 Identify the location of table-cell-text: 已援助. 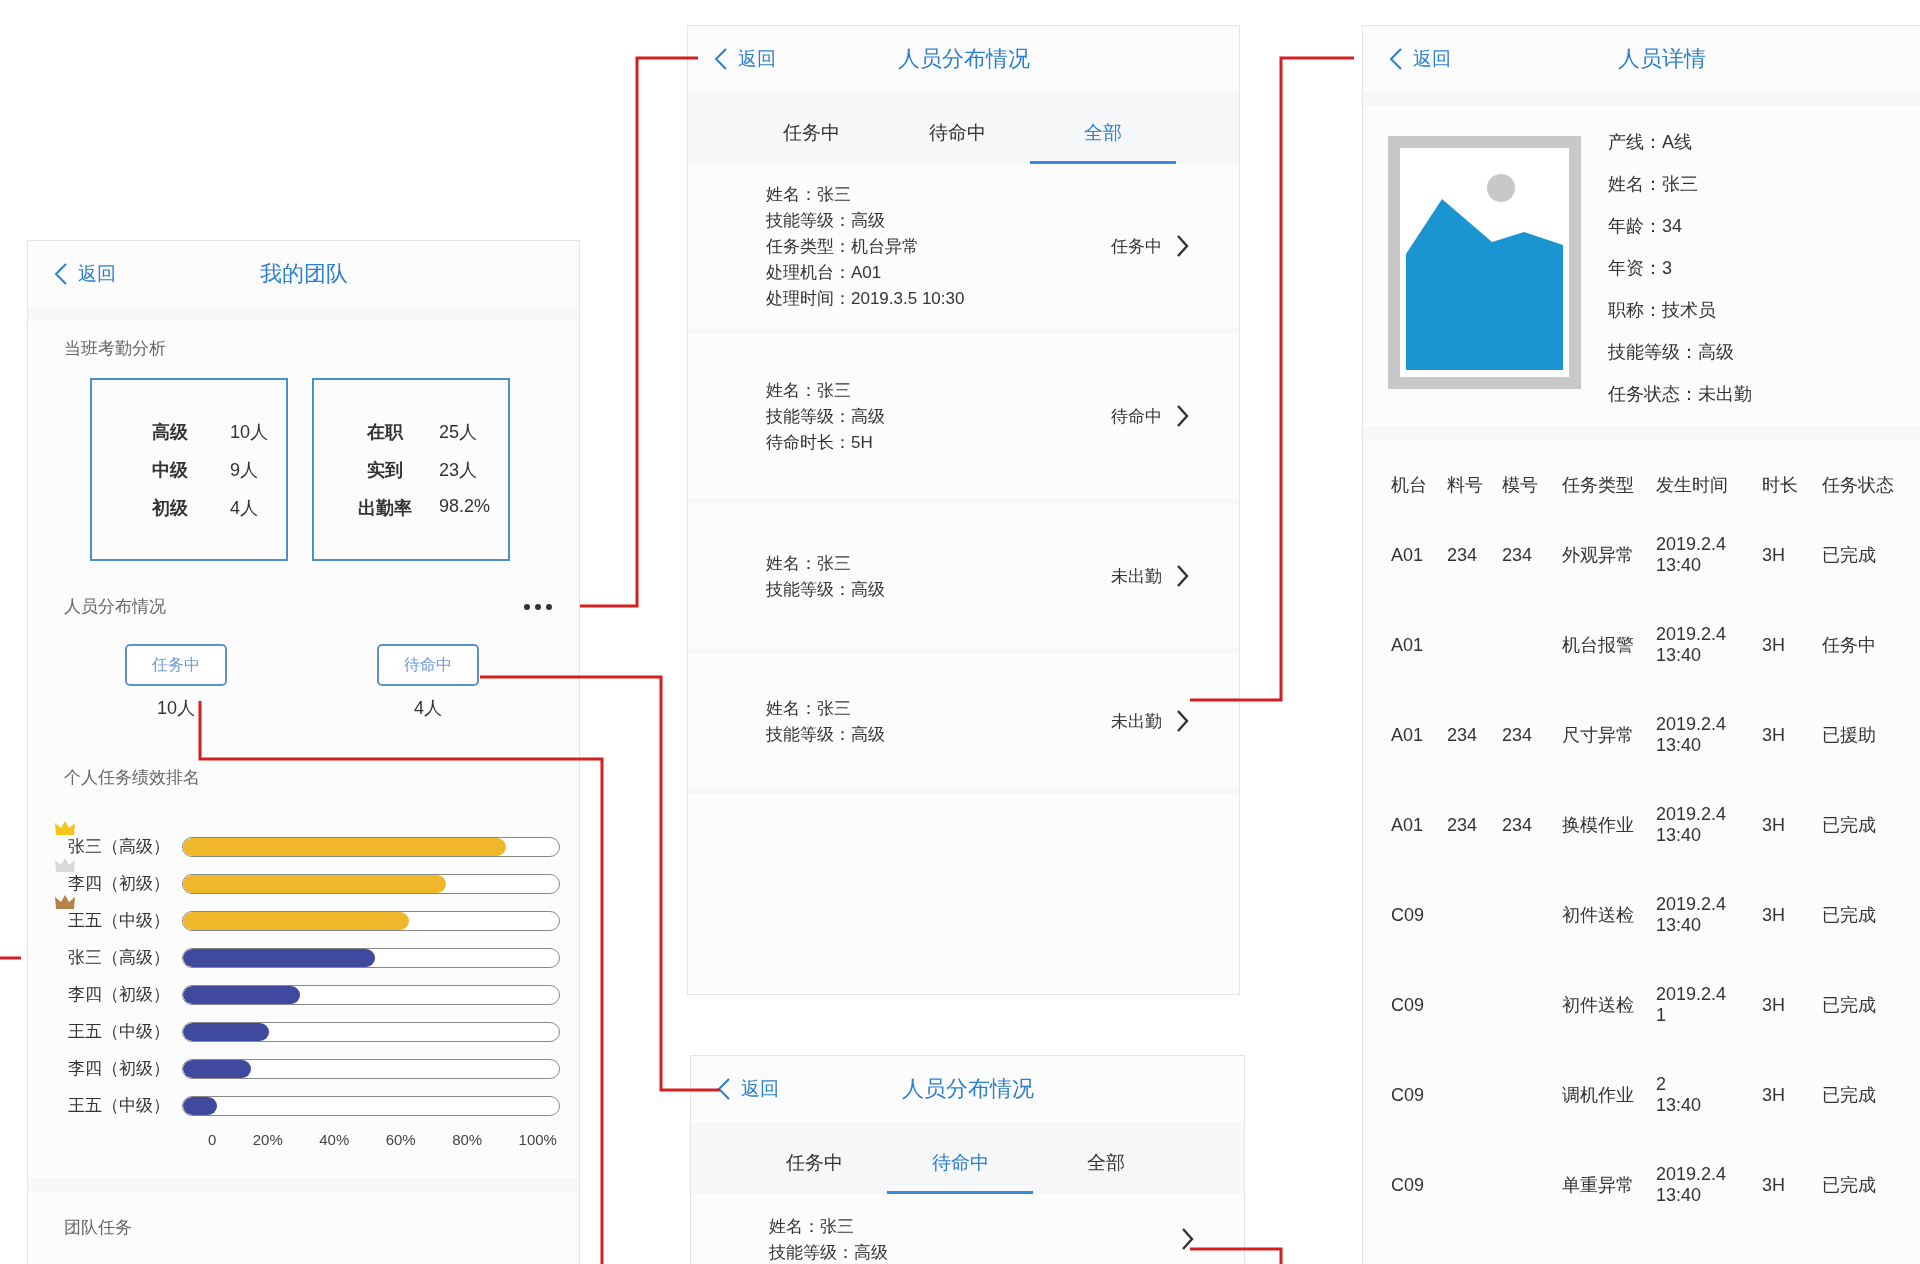
(1849, 735).